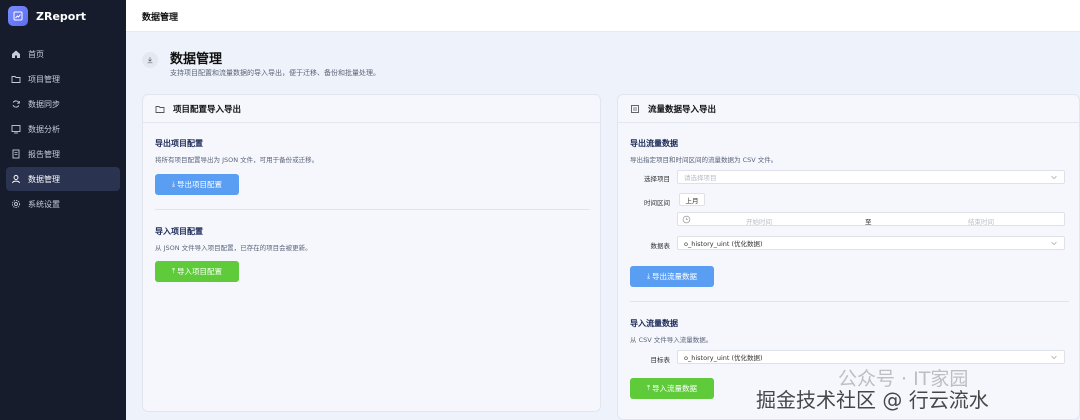 The width and height of the screenshot is (1080, 420). What do you see at coordinates (654, 323) in the screenshot?
I see `import-traffic-title: 导入流量数据` at bounding box center [654, 323].